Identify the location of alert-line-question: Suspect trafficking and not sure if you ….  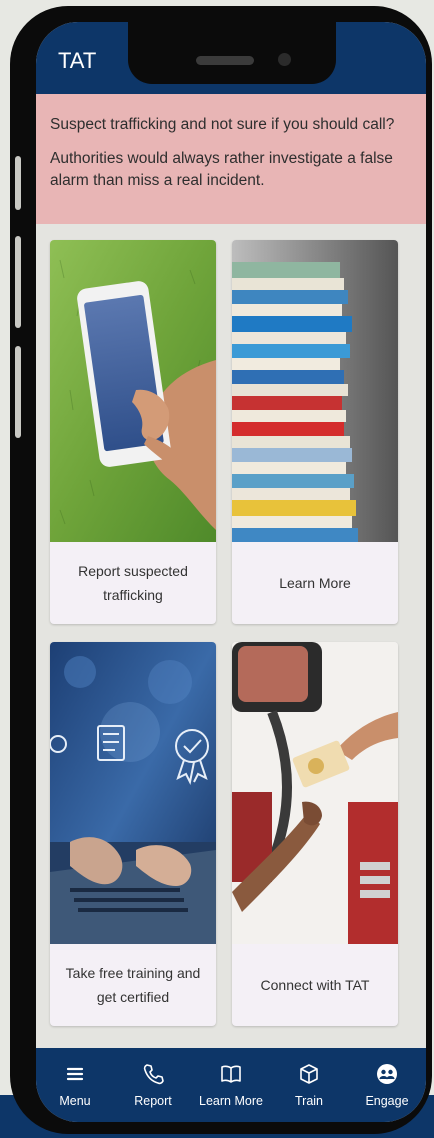
(222, 124).